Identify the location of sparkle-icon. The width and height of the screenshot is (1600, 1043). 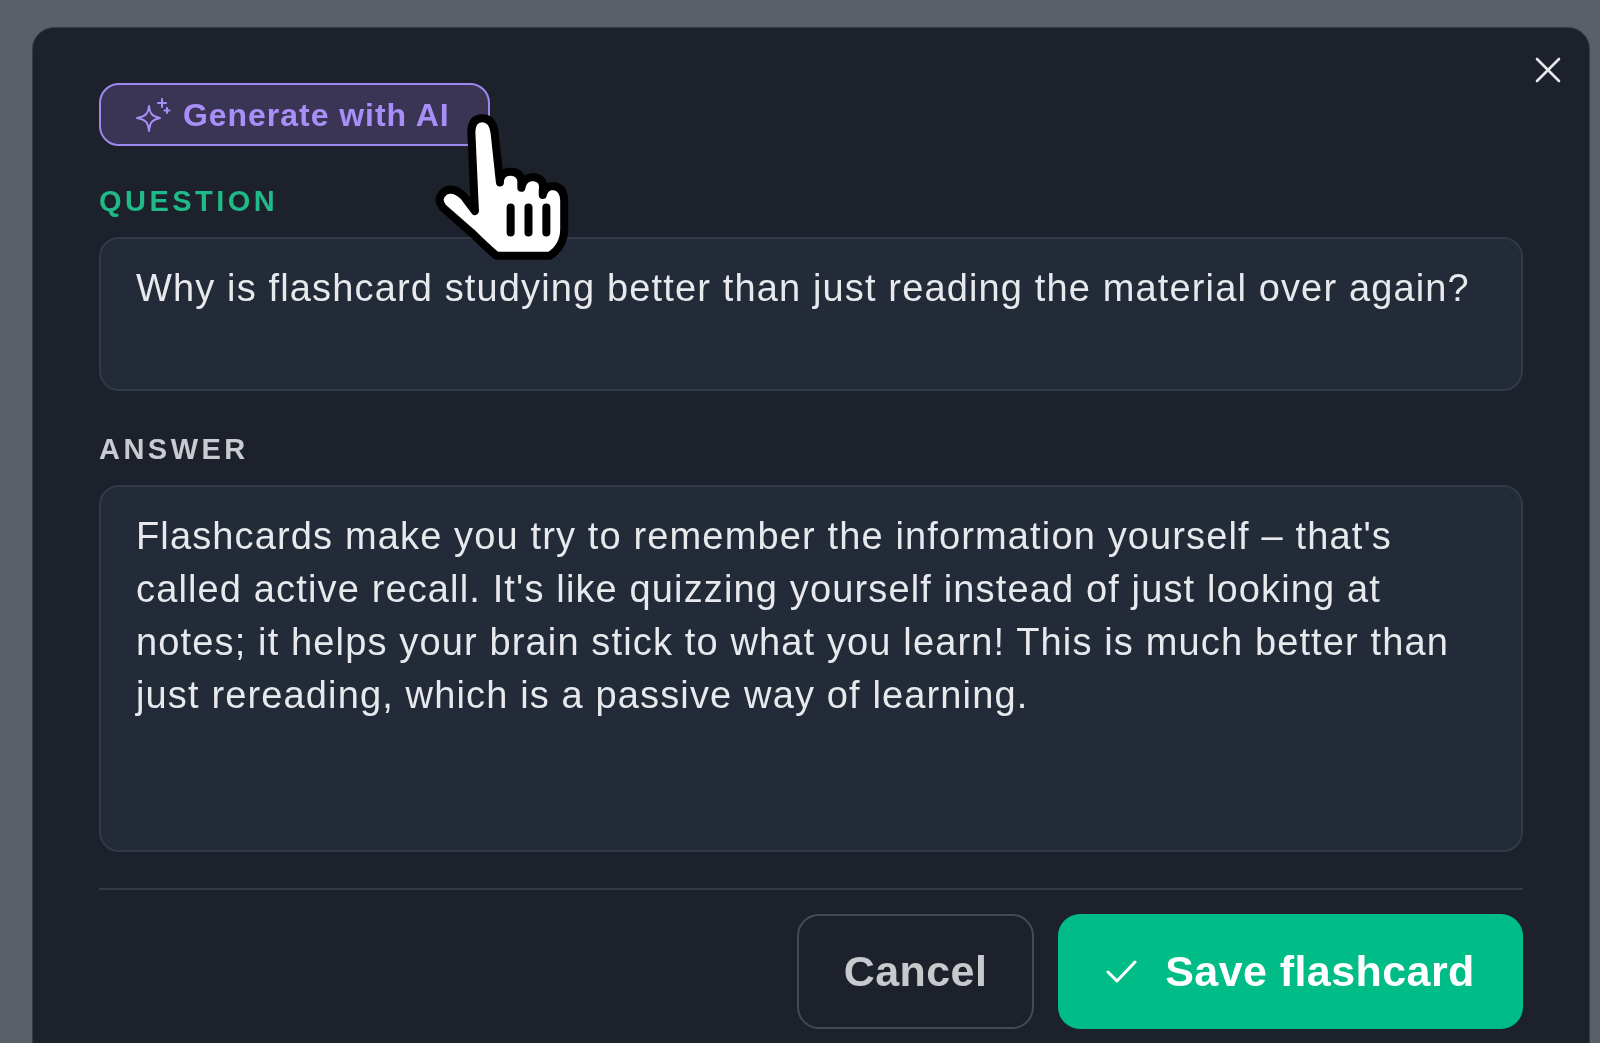
(153, 114).